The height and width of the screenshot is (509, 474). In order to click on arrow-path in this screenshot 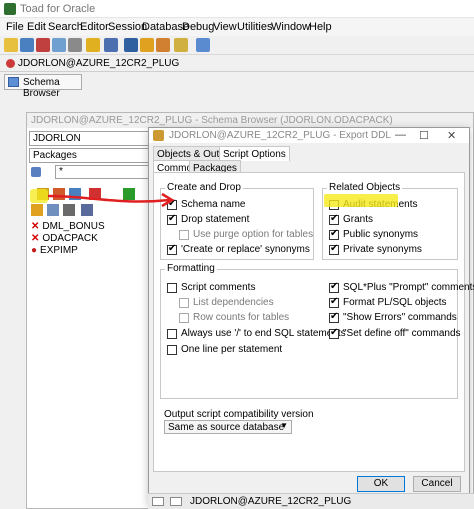, I will do `click(109, 198)`.